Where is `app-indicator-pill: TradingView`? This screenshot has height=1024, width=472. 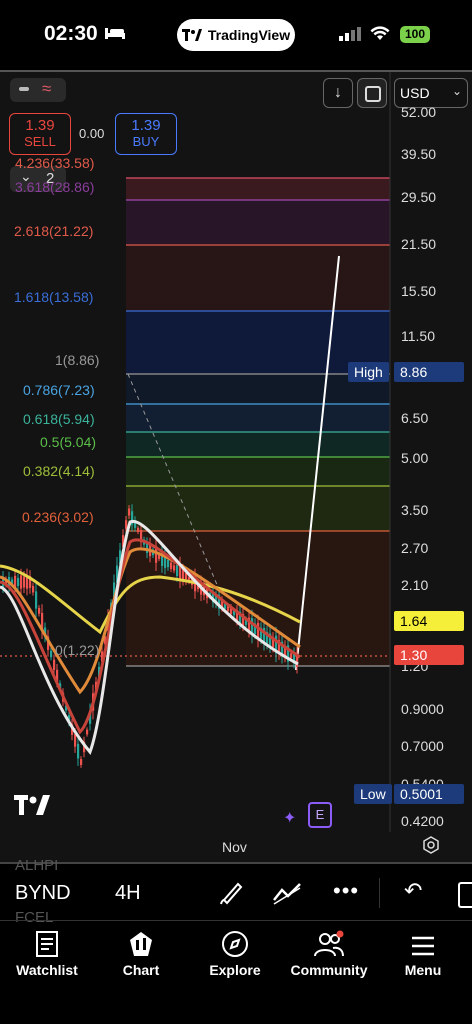 app-indicator-pill: TradingView is located at coordinates (236, 35).